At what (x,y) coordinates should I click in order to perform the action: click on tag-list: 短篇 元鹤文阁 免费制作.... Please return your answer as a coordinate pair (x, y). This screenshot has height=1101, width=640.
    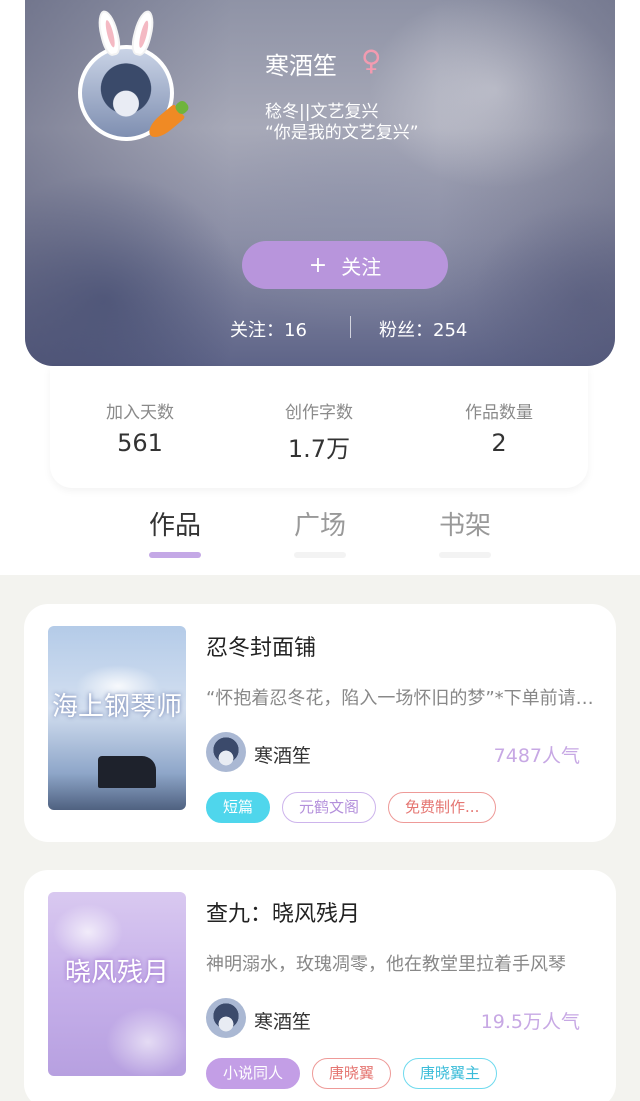
    Looking at the image, I should click on (351, 807).